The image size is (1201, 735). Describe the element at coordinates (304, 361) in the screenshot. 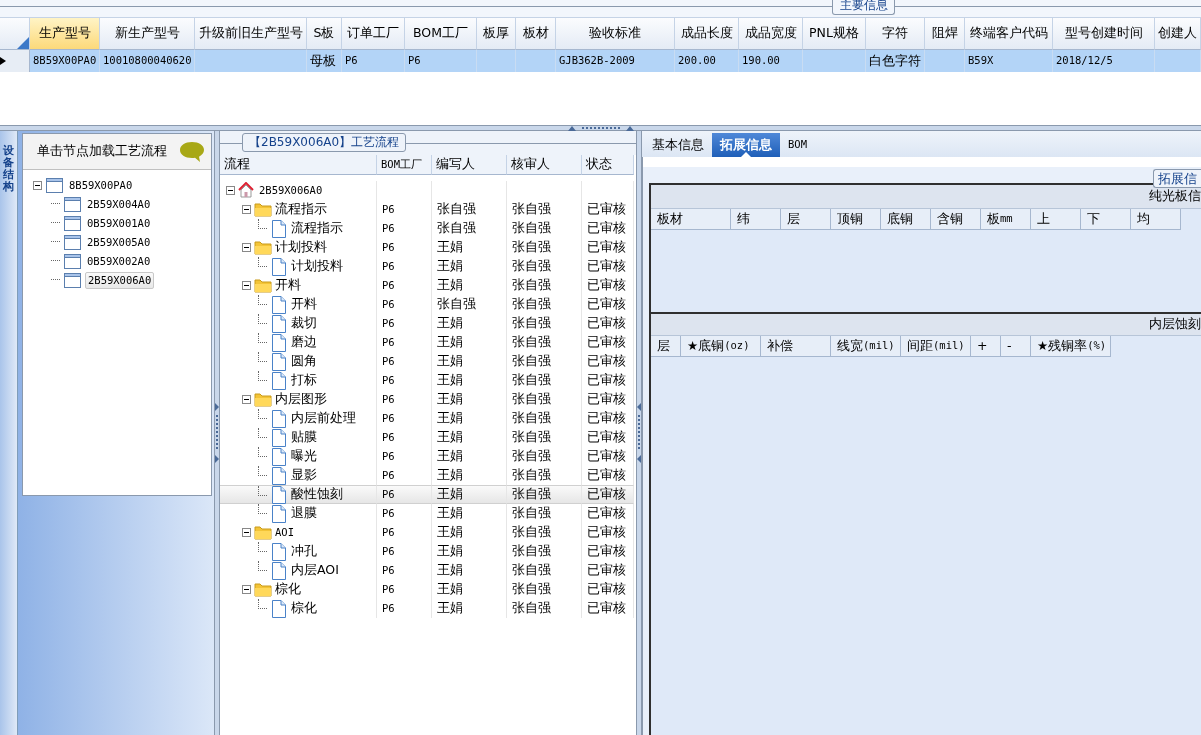

I see `tree-item: 圆角` at that location.